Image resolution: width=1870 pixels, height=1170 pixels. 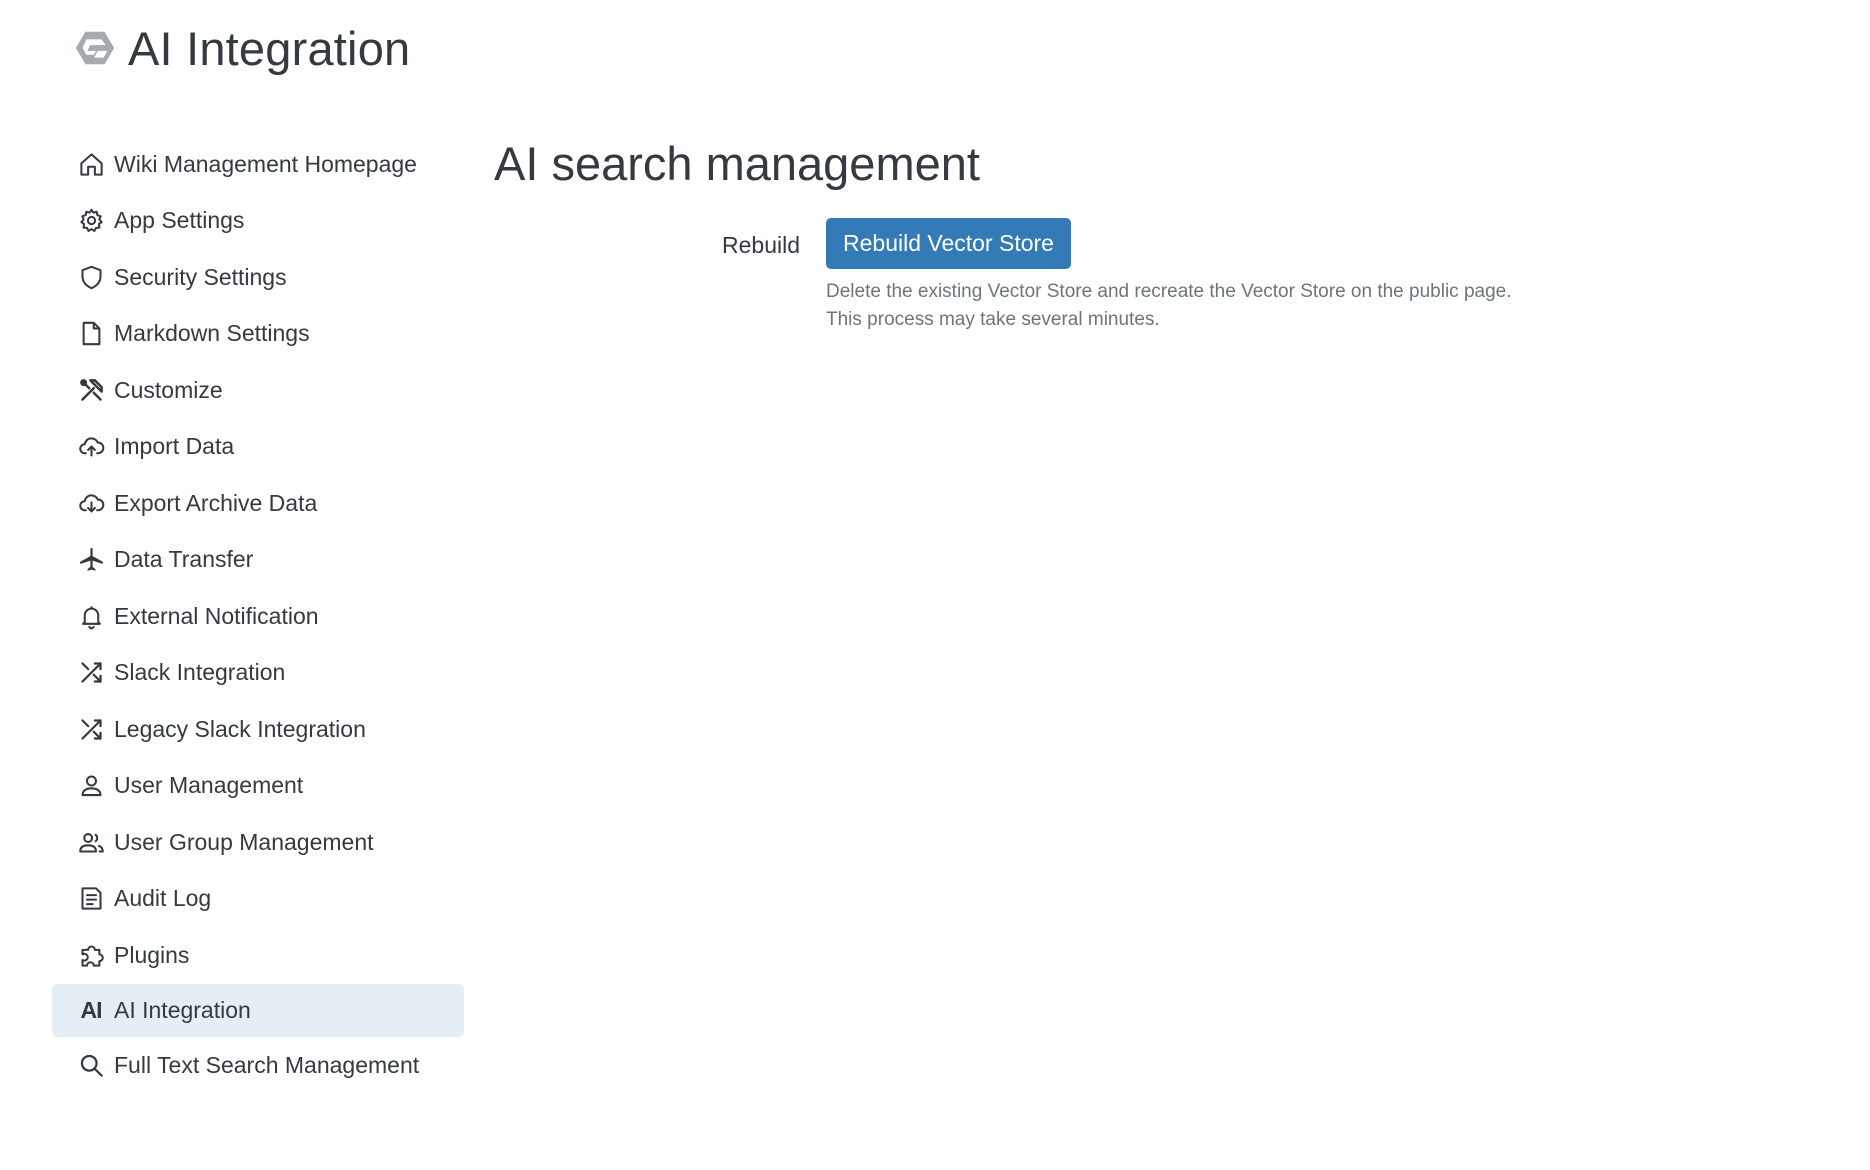 I want to click on sidebar-item-label: Import Data, so click(x=174, y=446).